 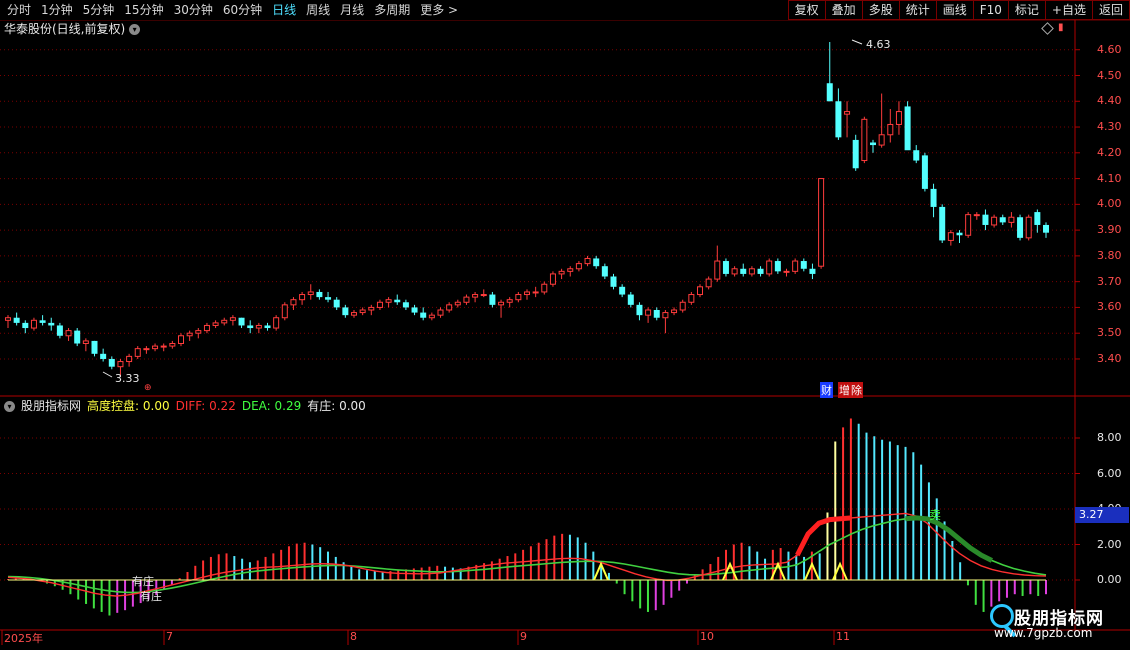 I want to click on price-label: 4.60, so click(x=1109, y=49).